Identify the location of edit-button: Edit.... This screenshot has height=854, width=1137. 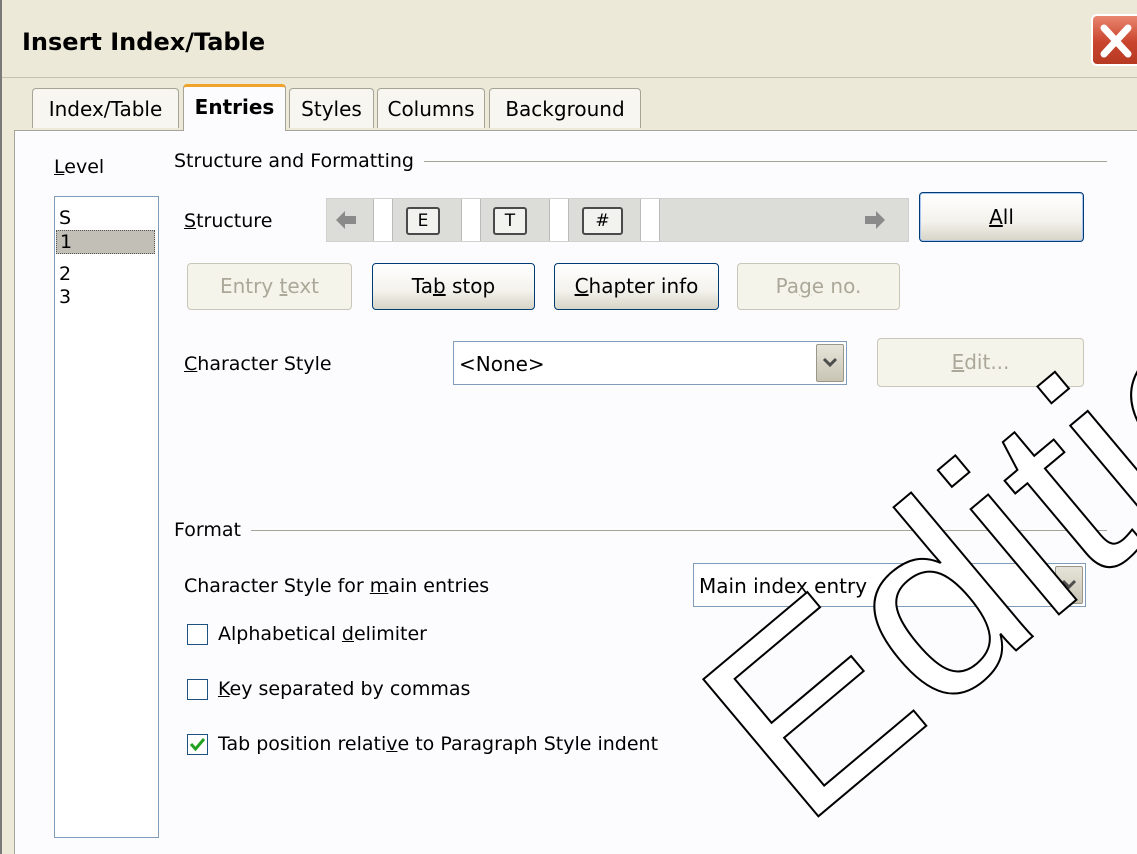
(980, 362).